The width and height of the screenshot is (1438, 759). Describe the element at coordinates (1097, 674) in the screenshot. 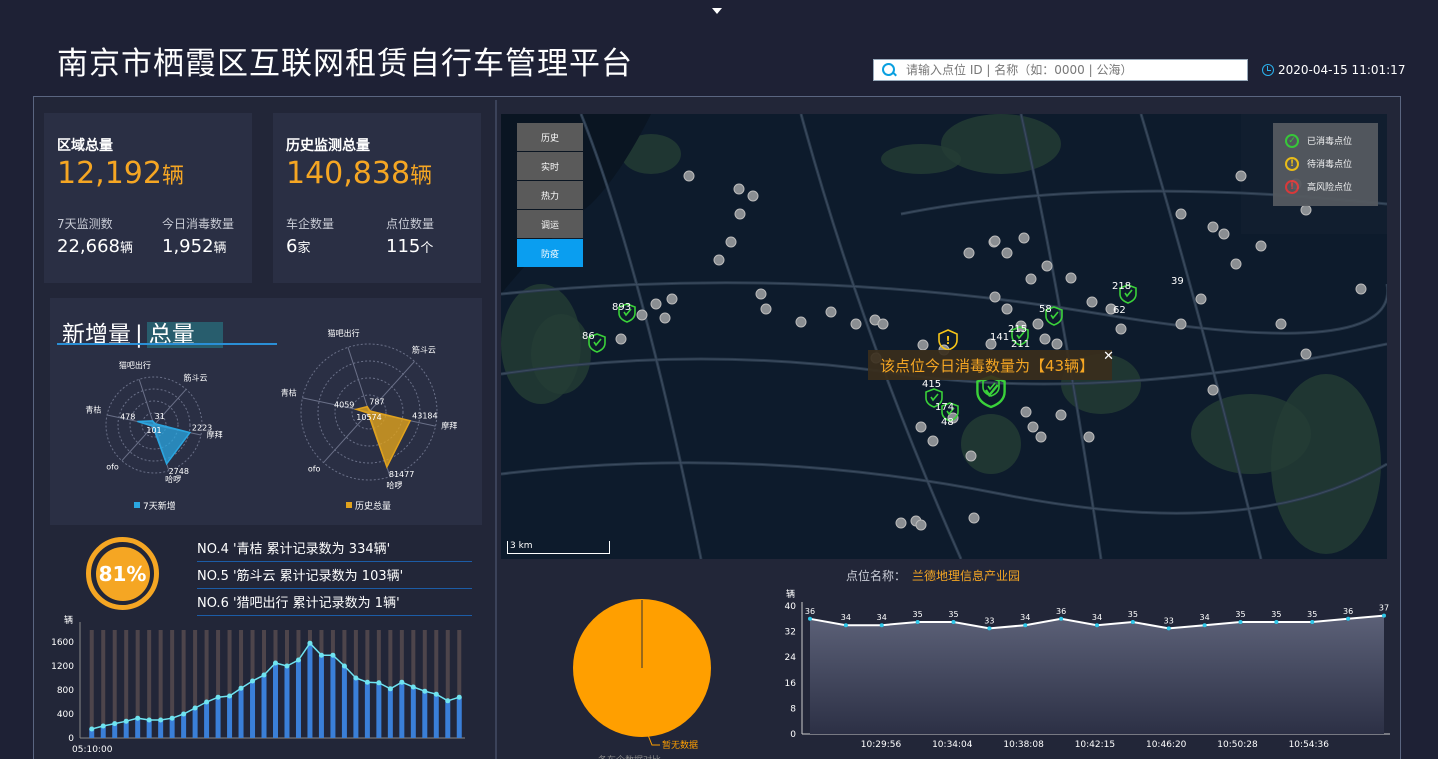

I see `area-fill` at that location.